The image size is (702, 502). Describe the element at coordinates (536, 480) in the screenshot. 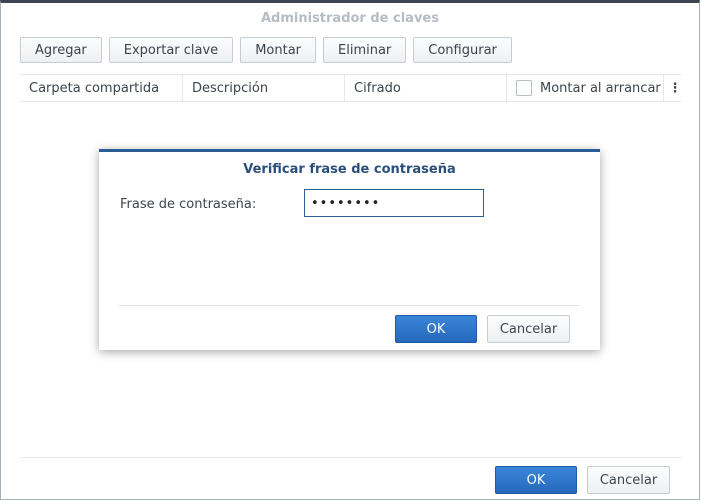

I see `ok-button: OK` at that location.